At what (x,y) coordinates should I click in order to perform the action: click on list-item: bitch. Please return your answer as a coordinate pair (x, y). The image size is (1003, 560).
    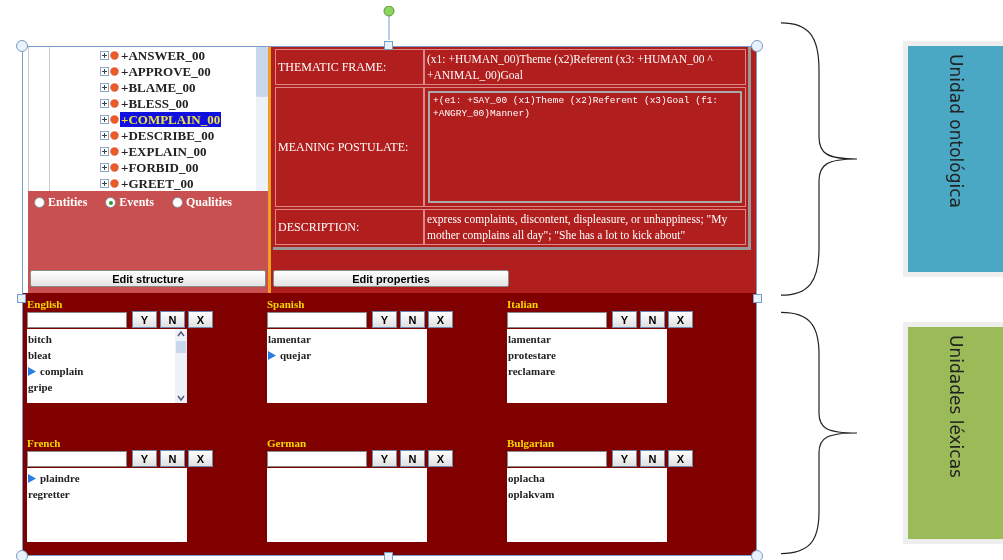
    Looking at the image, I should click on (40, 339).